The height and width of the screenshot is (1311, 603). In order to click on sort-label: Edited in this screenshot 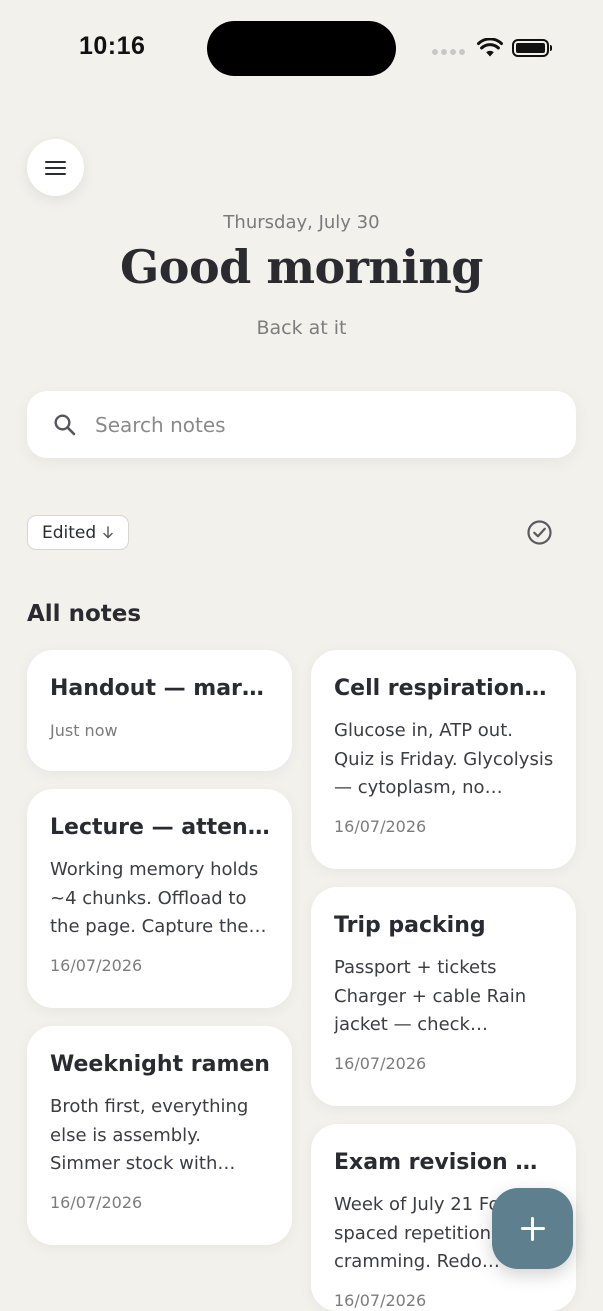, I will do `click(69, 532)`.